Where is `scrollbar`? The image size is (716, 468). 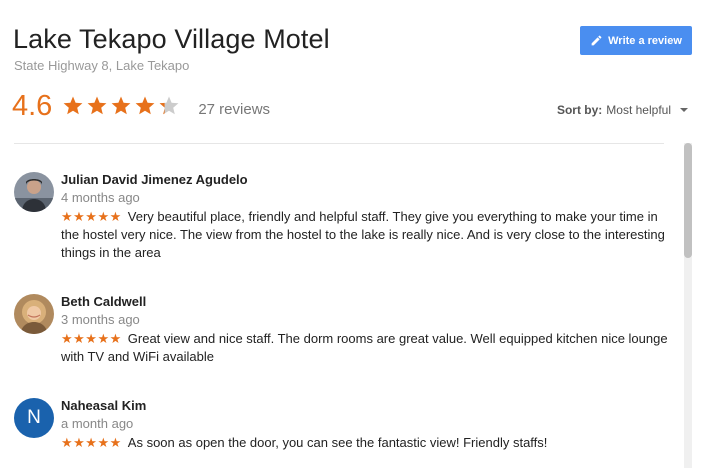
scrollbar is located at coordinates (688, 305).